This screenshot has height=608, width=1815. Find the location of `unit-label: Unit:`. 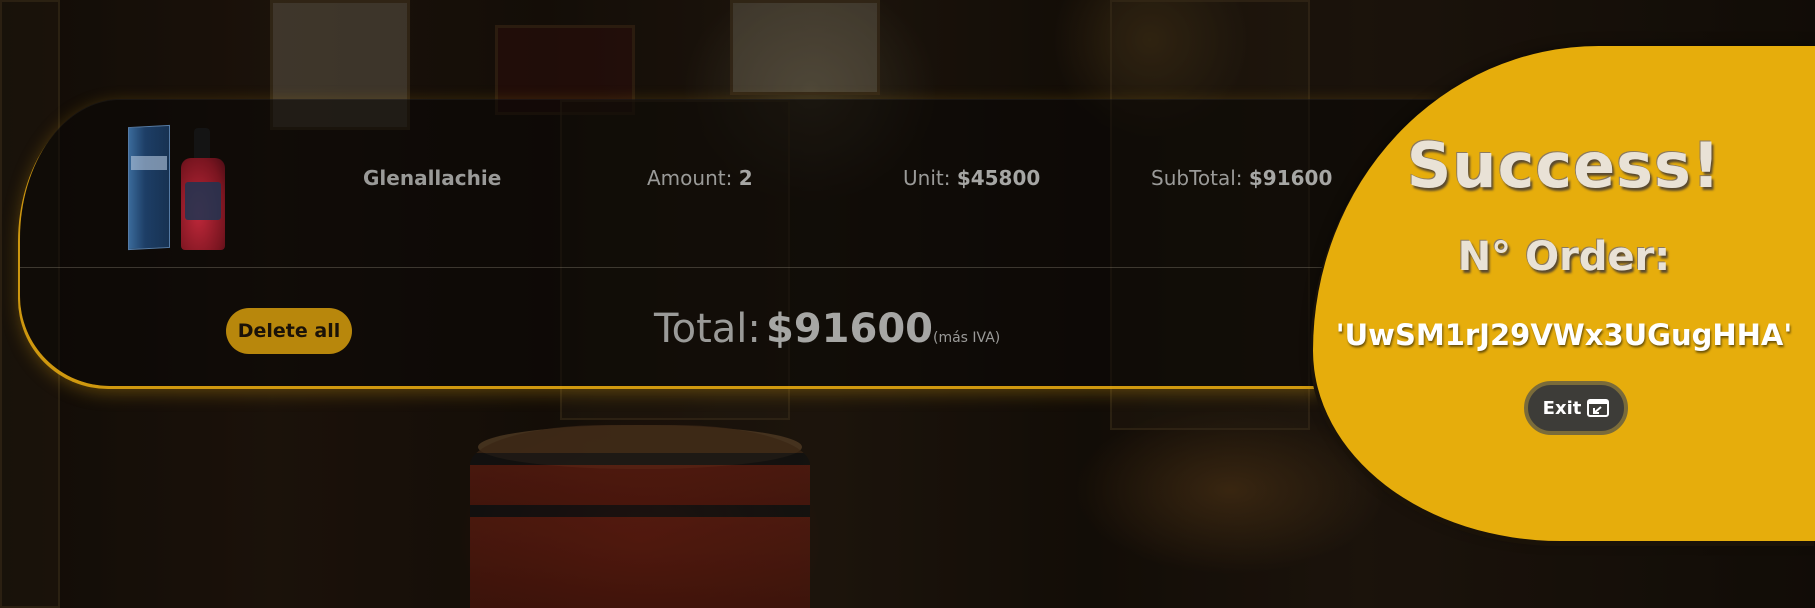

unit-label: Unit: is located at coordinates (927, 178).